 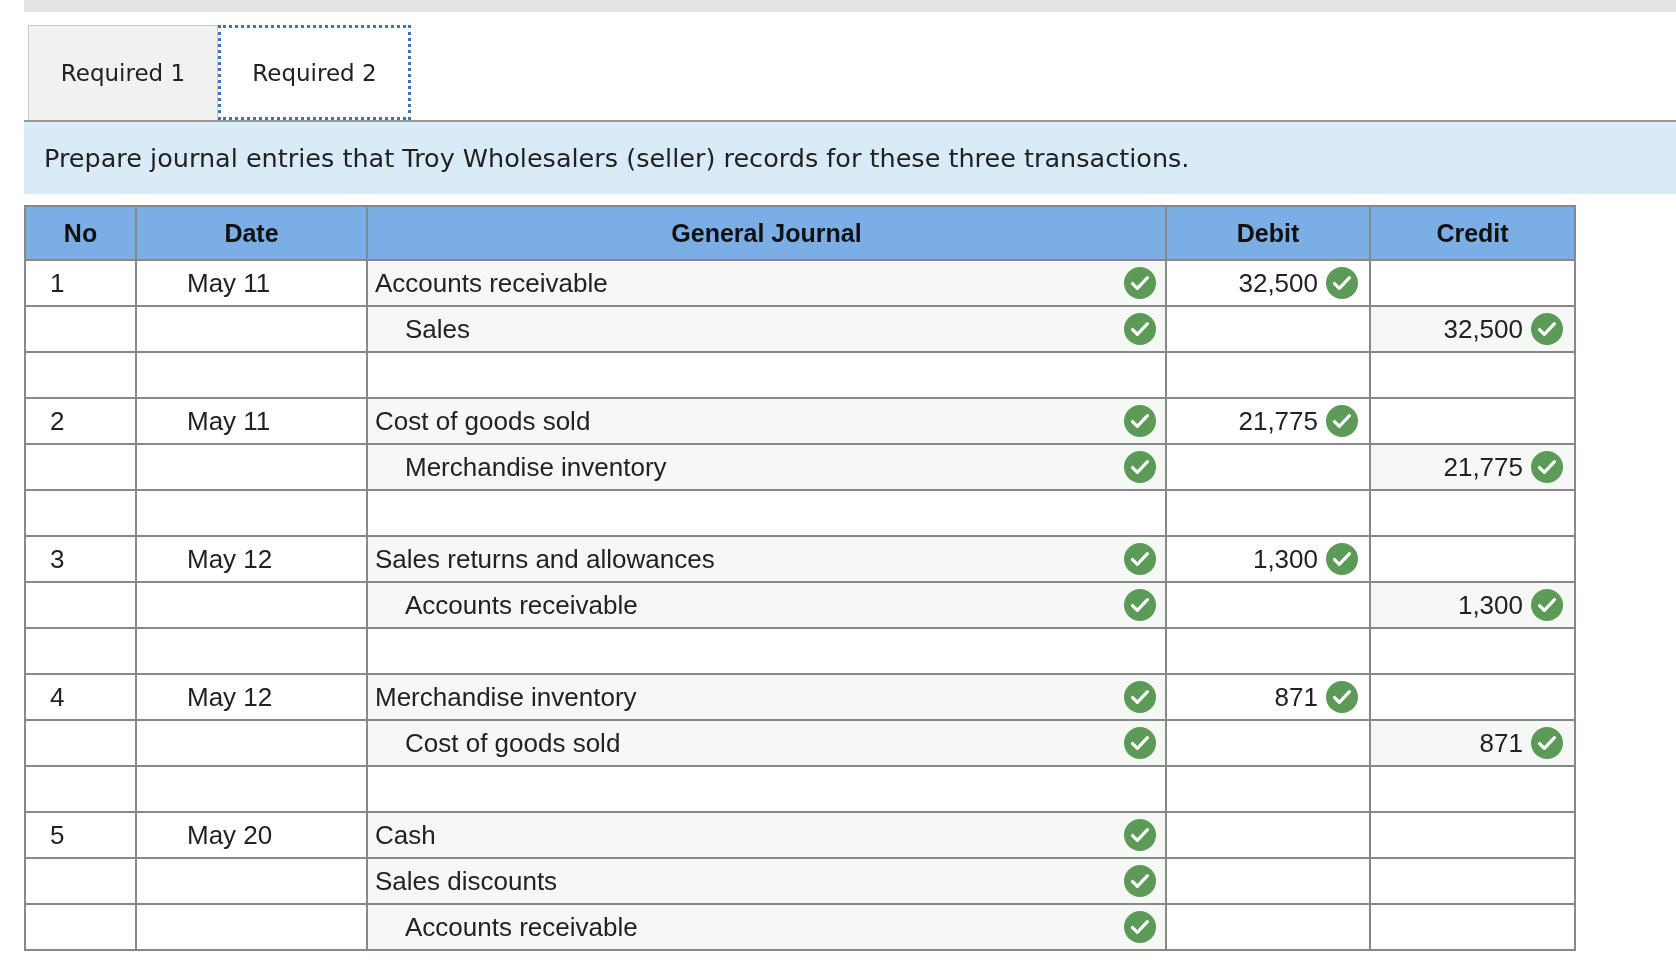 I want to click on credit-field: 871, so click(x=1472, y=743).